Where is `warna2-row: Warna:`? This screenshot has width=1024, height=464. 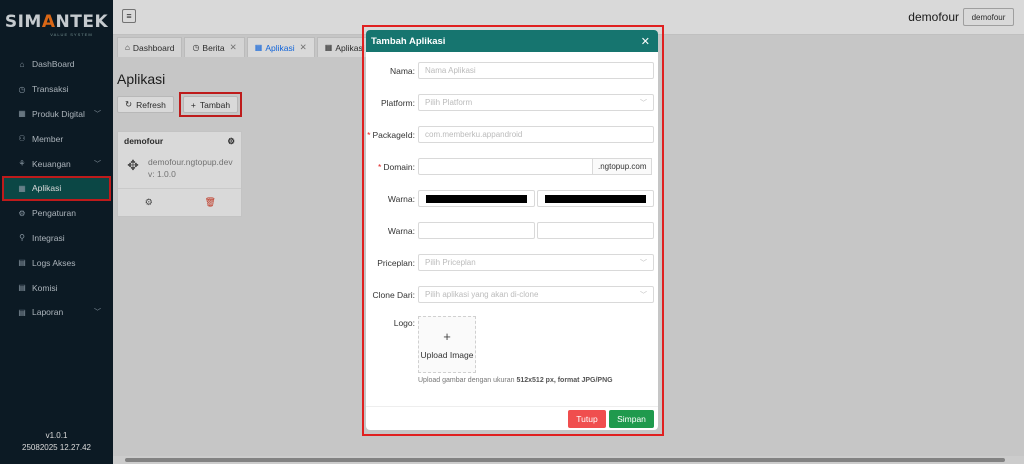 warna2-row: Warna: is located at coordinates (512, 230).